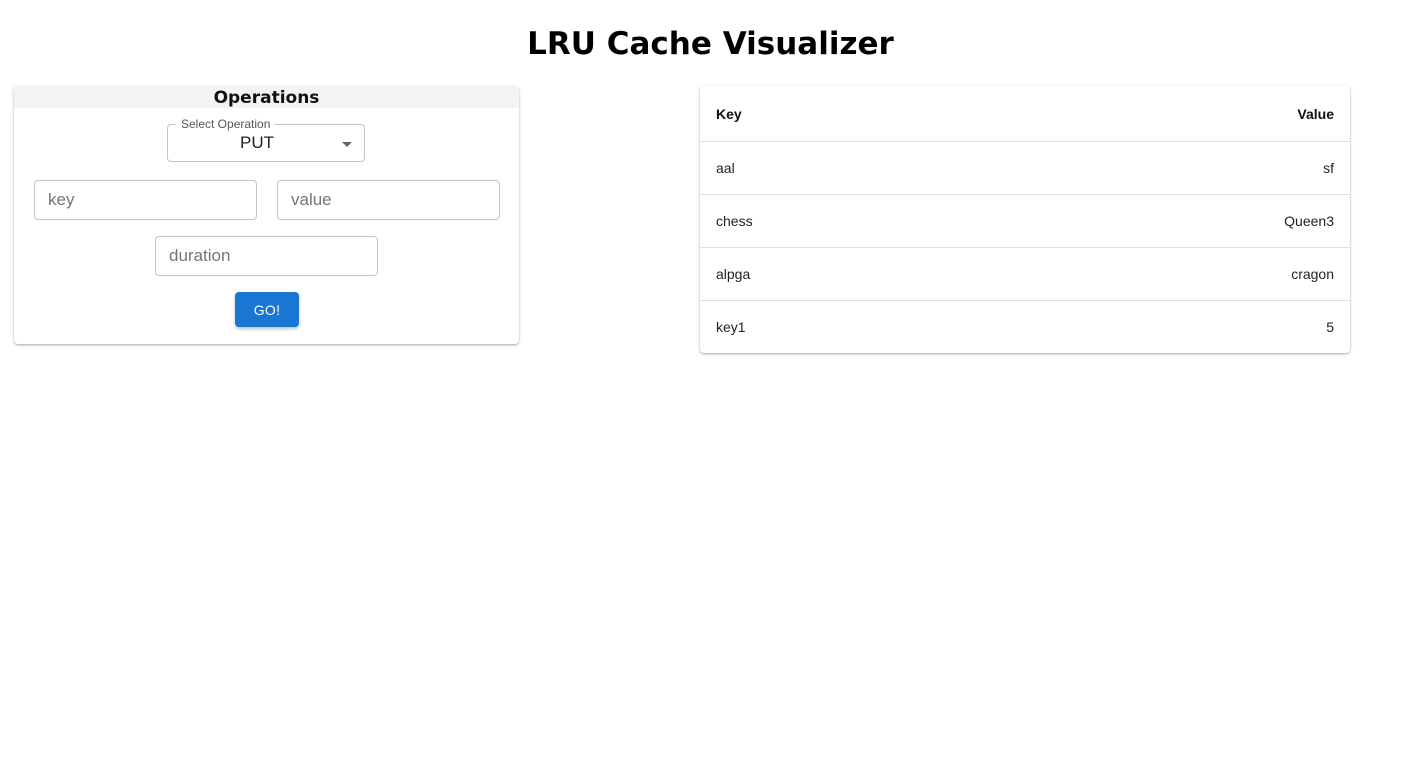  I want to click on operations-panel: Operations Select Operation PUT GO!, so click(266, 215).